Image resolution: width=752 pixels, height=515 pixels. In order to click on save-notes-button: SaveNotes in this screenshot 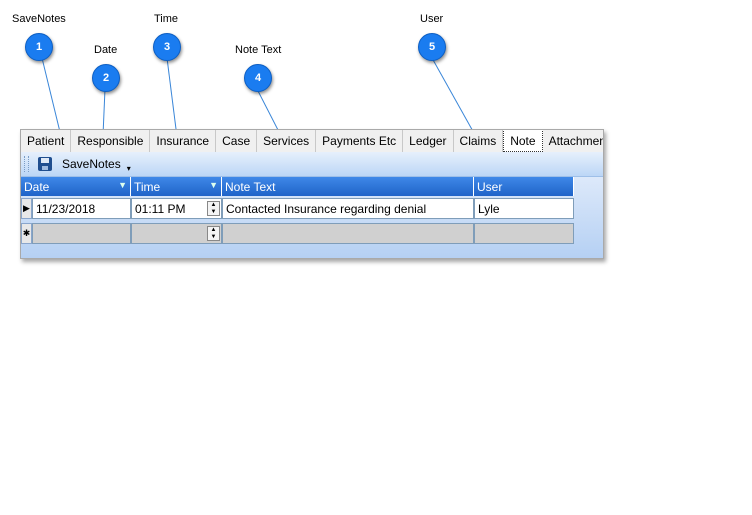, I will do `click(79, 164)`.